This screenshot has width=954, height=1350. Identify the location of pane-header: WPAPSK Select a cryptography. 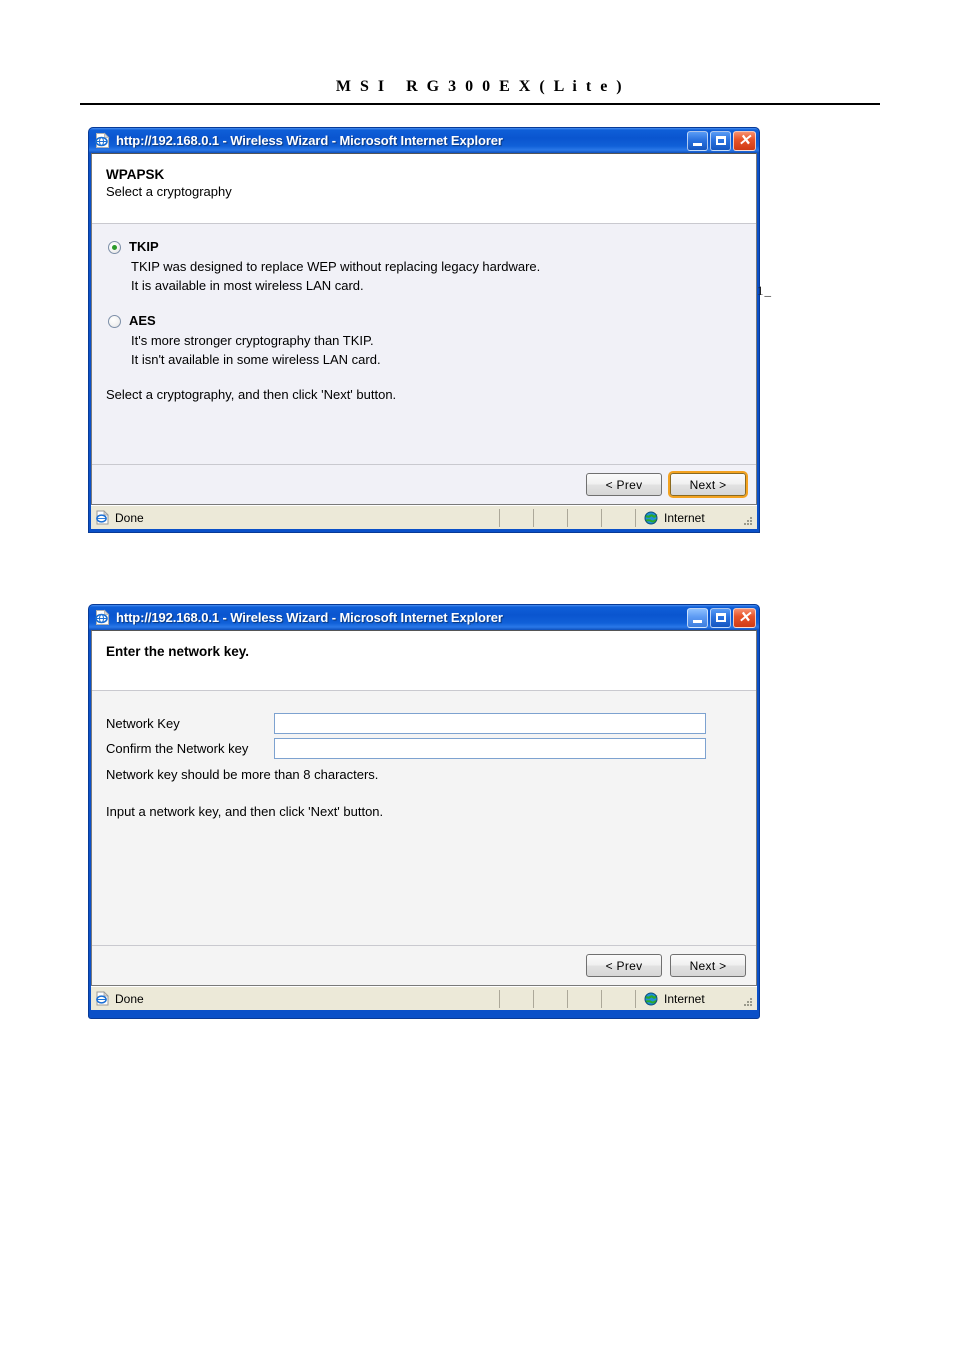
(424, 189).